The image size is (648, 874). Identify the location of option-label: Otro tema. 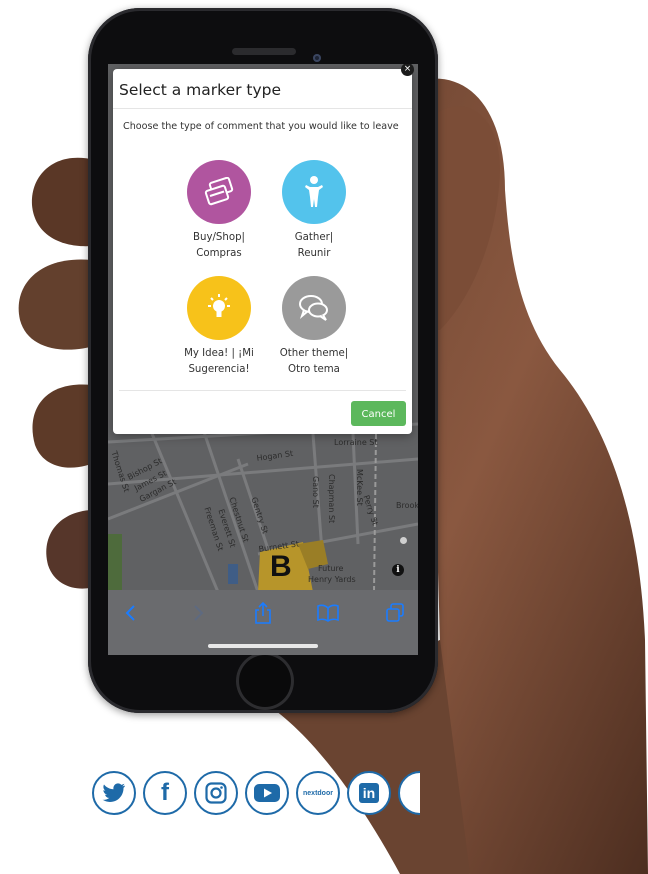
(314, 369).